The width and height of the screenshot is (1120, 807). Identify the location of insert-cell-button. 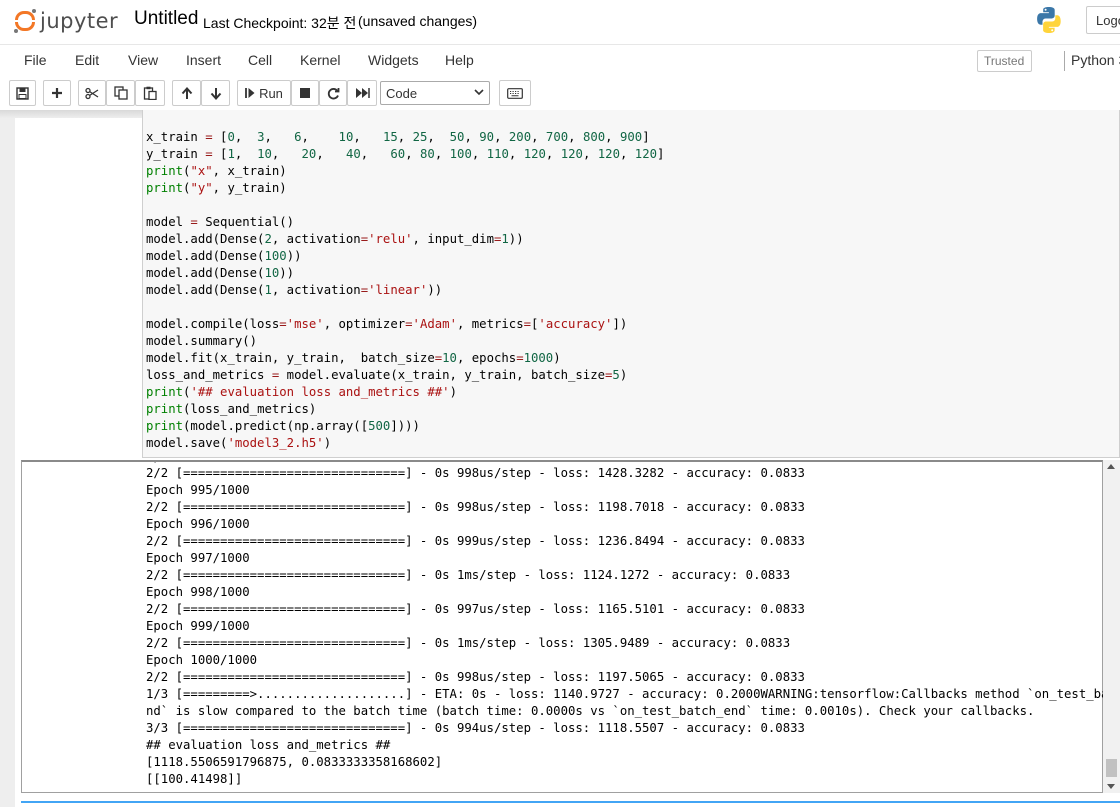
(57, 93).